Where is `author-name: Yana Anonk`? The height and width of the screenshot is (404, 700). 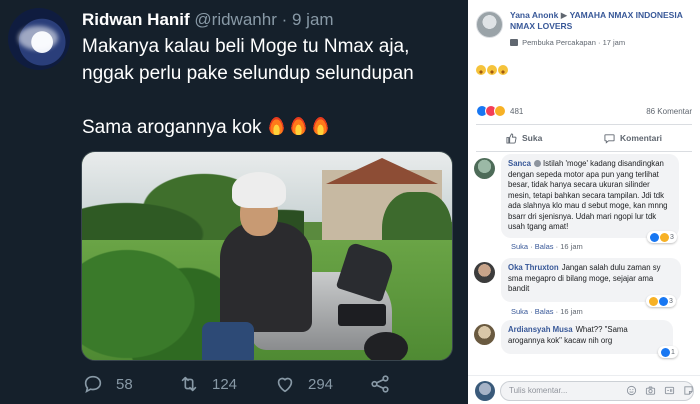 author-name: Yana Anonk is located at coordinates (534, 15).